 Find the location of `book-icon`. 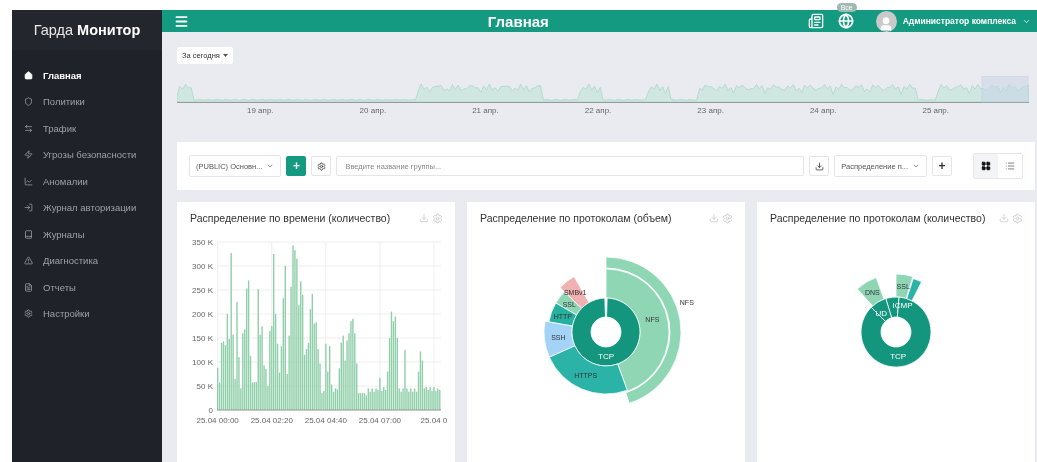

book-icon is located at coordinates (28, 234).